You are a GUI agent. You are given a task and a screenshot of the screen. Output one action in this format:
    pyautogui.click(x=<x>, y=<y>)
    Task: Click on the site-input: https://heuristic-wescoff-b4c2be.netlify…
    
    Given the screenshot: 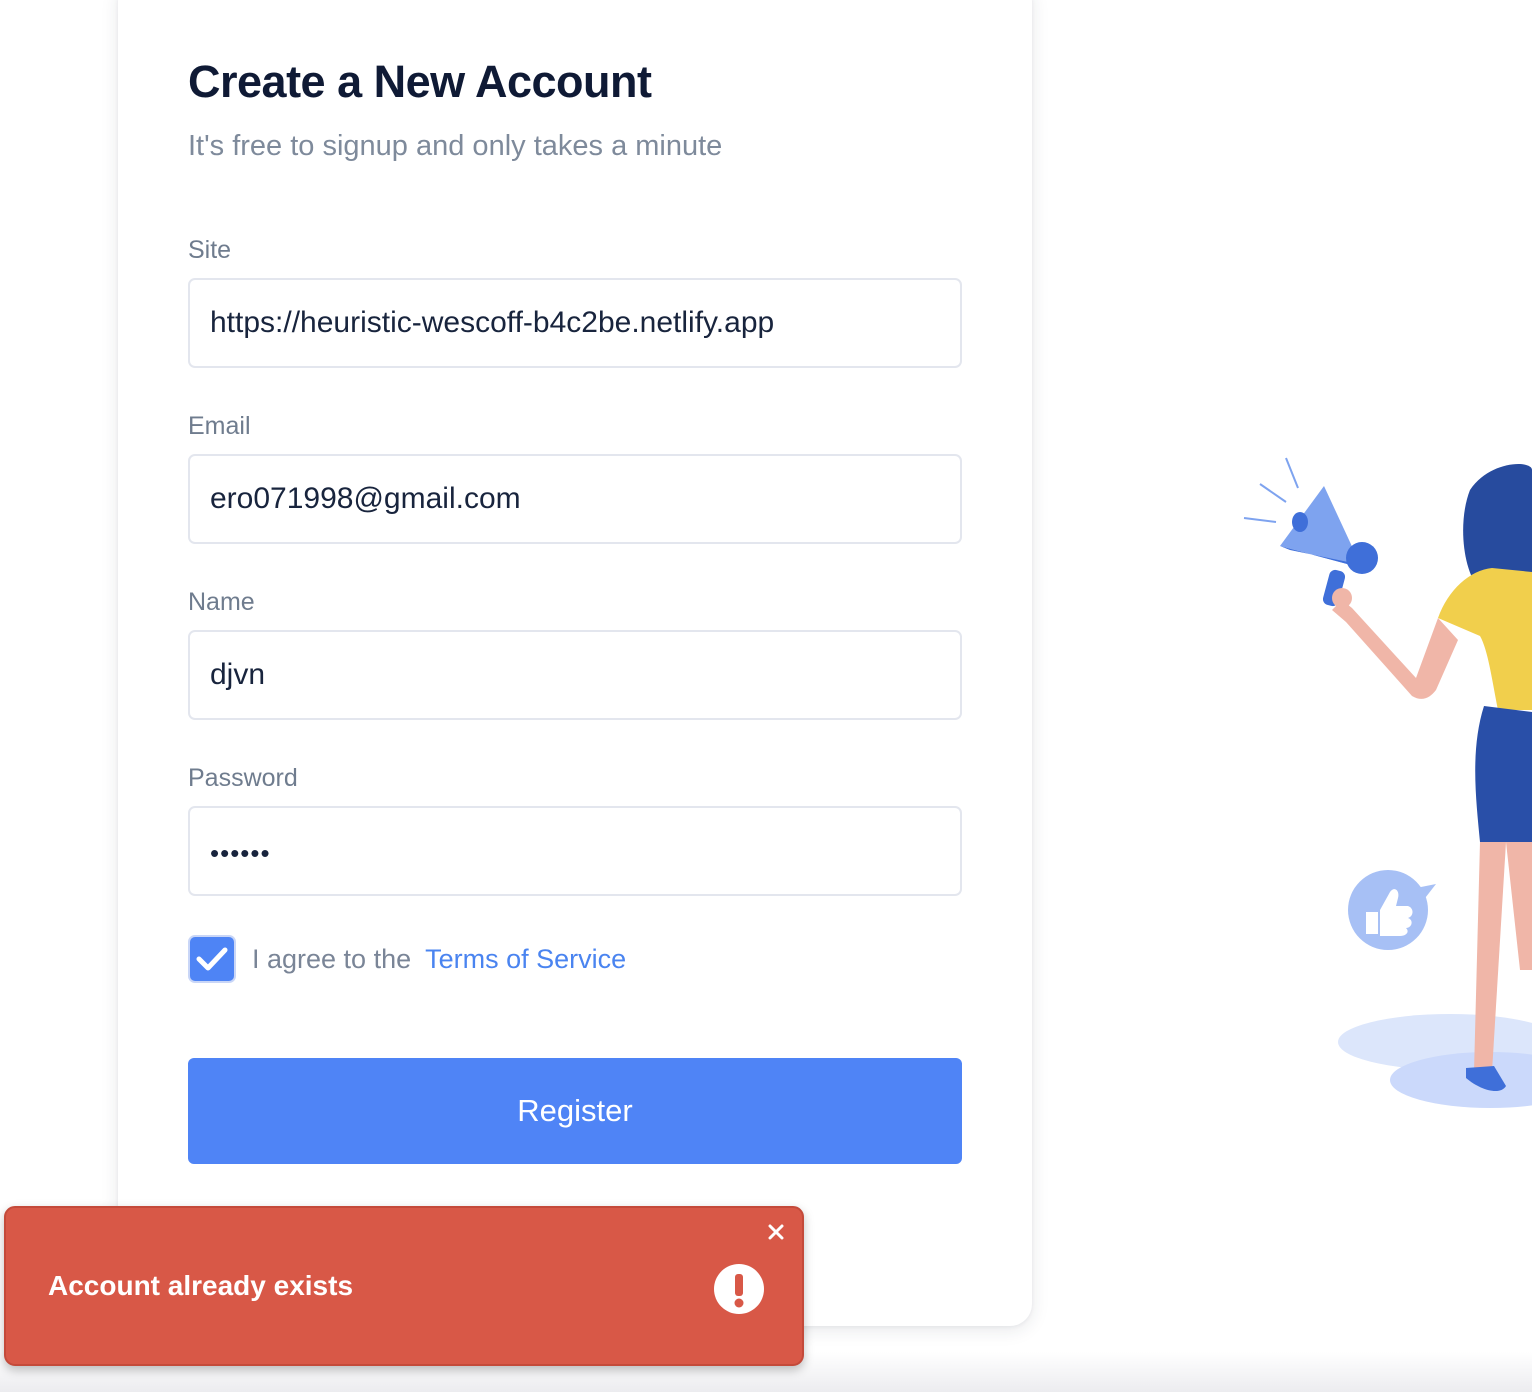 What is the action you would take?
    pyautogui.click(x=575, y=323)
    